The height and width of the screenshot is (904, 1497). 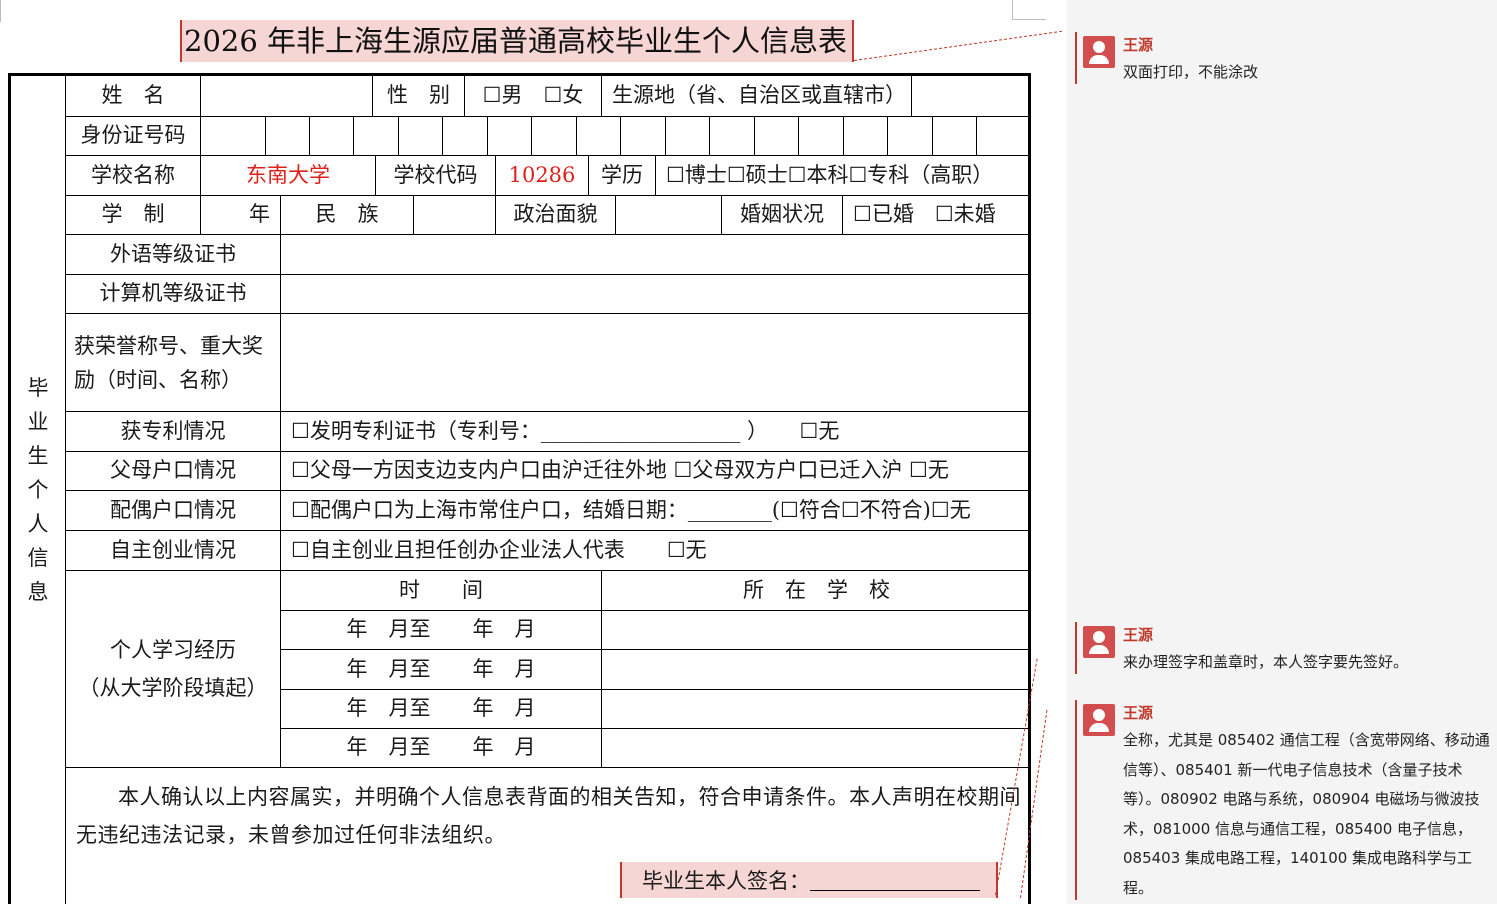 I want to click on computer-cert-label: 计算机等级证书, so click(x=173, y=294).